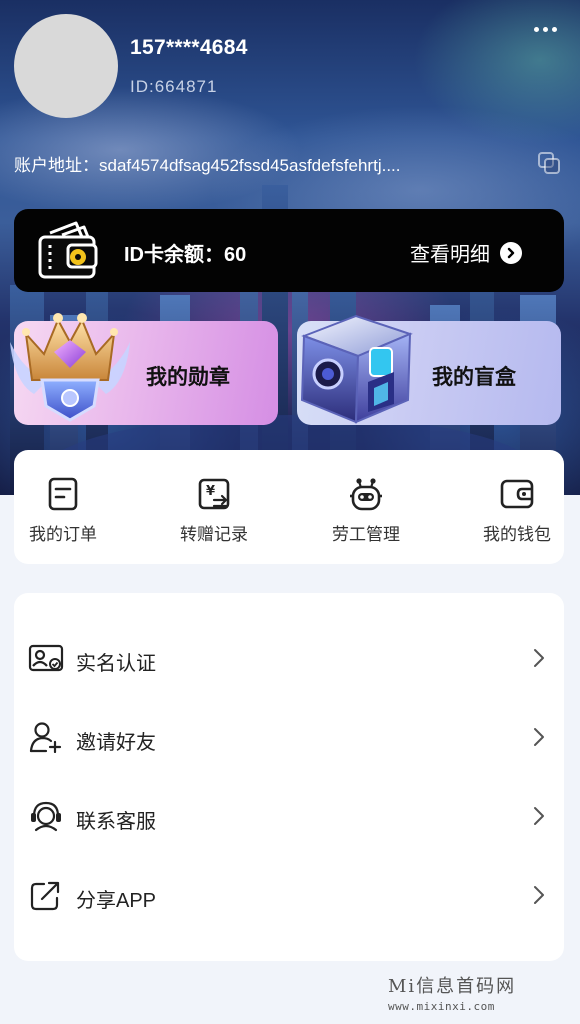  Describe the element at coordinates (356, 369) in the screenshot. I see `mystery-box-icon` at that location.